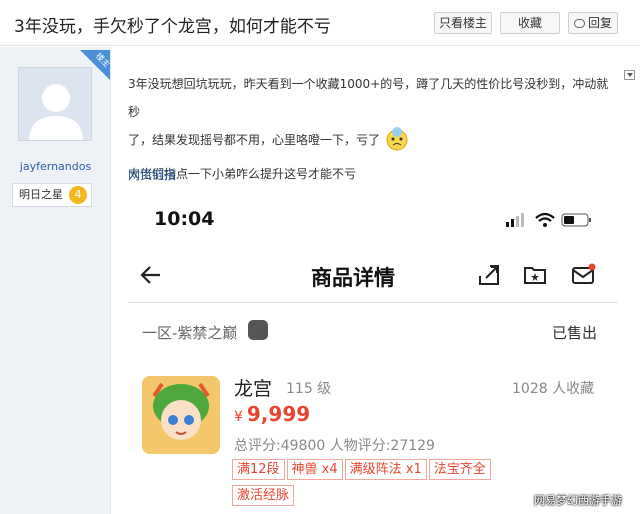 The image size is (640, 514). I want to click on post-menu-dropdown, so click(629, 75).